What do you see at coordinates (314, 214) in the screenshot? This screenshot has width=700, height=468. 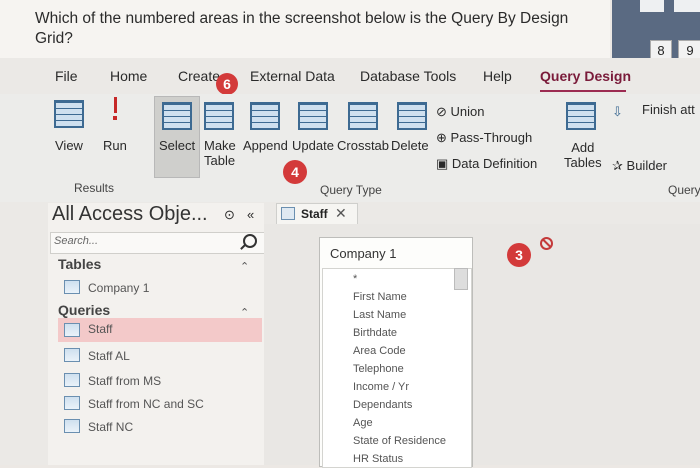 I see `document-tab-label: Staff` at bounding box center [314, 214].